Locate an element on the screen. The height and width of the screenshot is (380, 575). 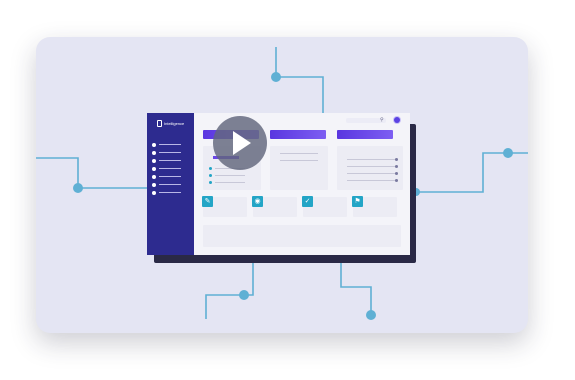
play-button is located at coordinates (240, 143).